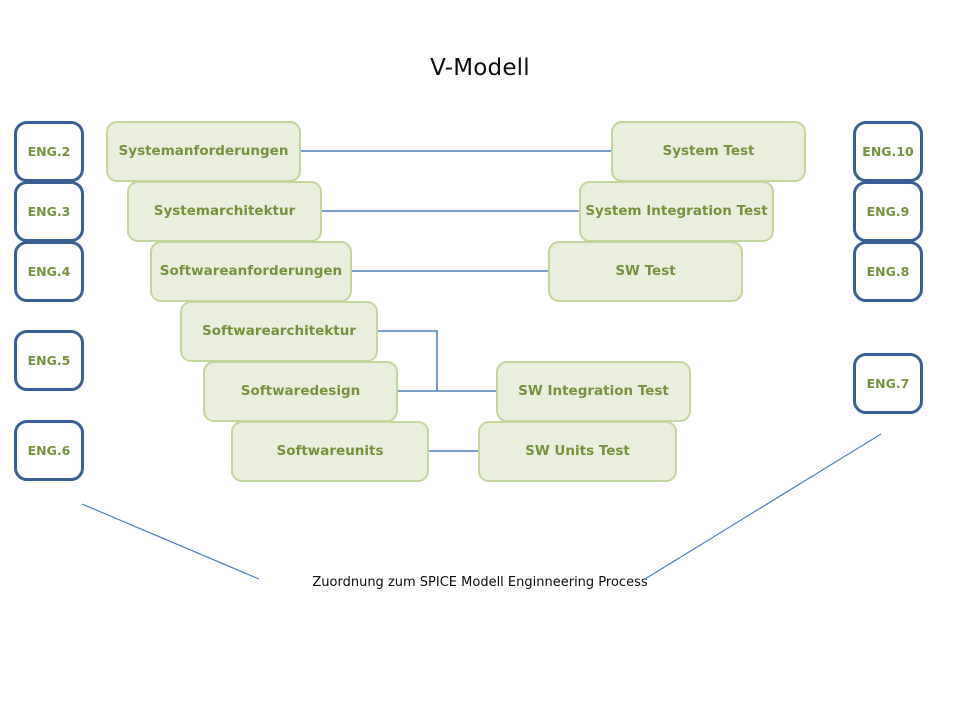 The image size is (960, 720). I want to click on stage-box-sw-test: SW Test, so click(645, 271).